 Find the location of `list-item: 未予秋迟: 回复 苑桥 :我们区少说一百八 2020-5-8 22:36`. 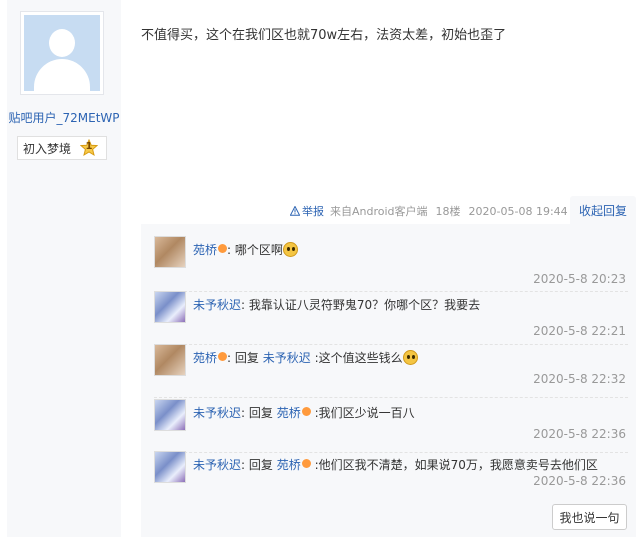

list-item: 未予秋迟: 回复 苑桥 :我们区少说一百八 2020-5-8 22:36 is located at coordinates (391, 426).